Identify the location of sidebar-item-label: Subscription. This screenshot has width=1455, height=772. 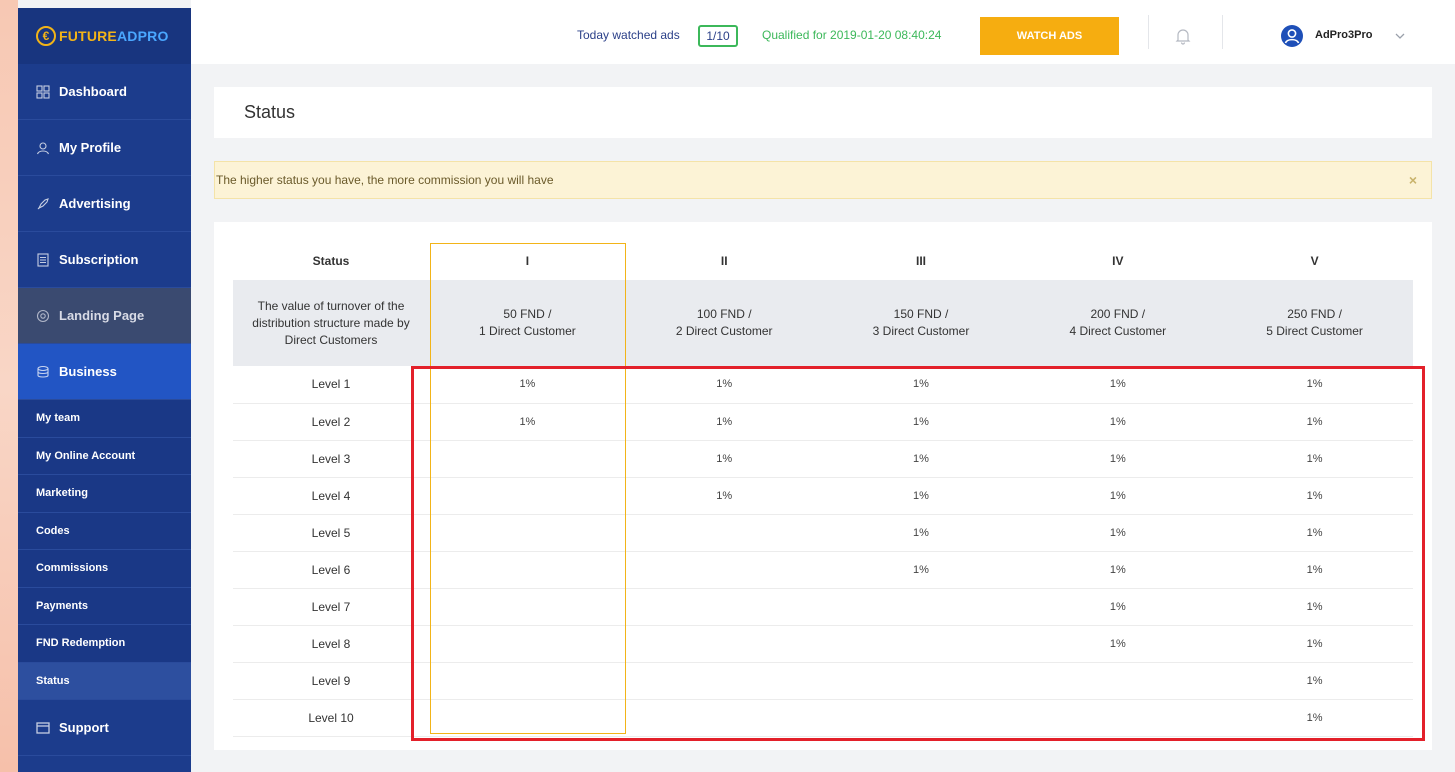
(99, 259).